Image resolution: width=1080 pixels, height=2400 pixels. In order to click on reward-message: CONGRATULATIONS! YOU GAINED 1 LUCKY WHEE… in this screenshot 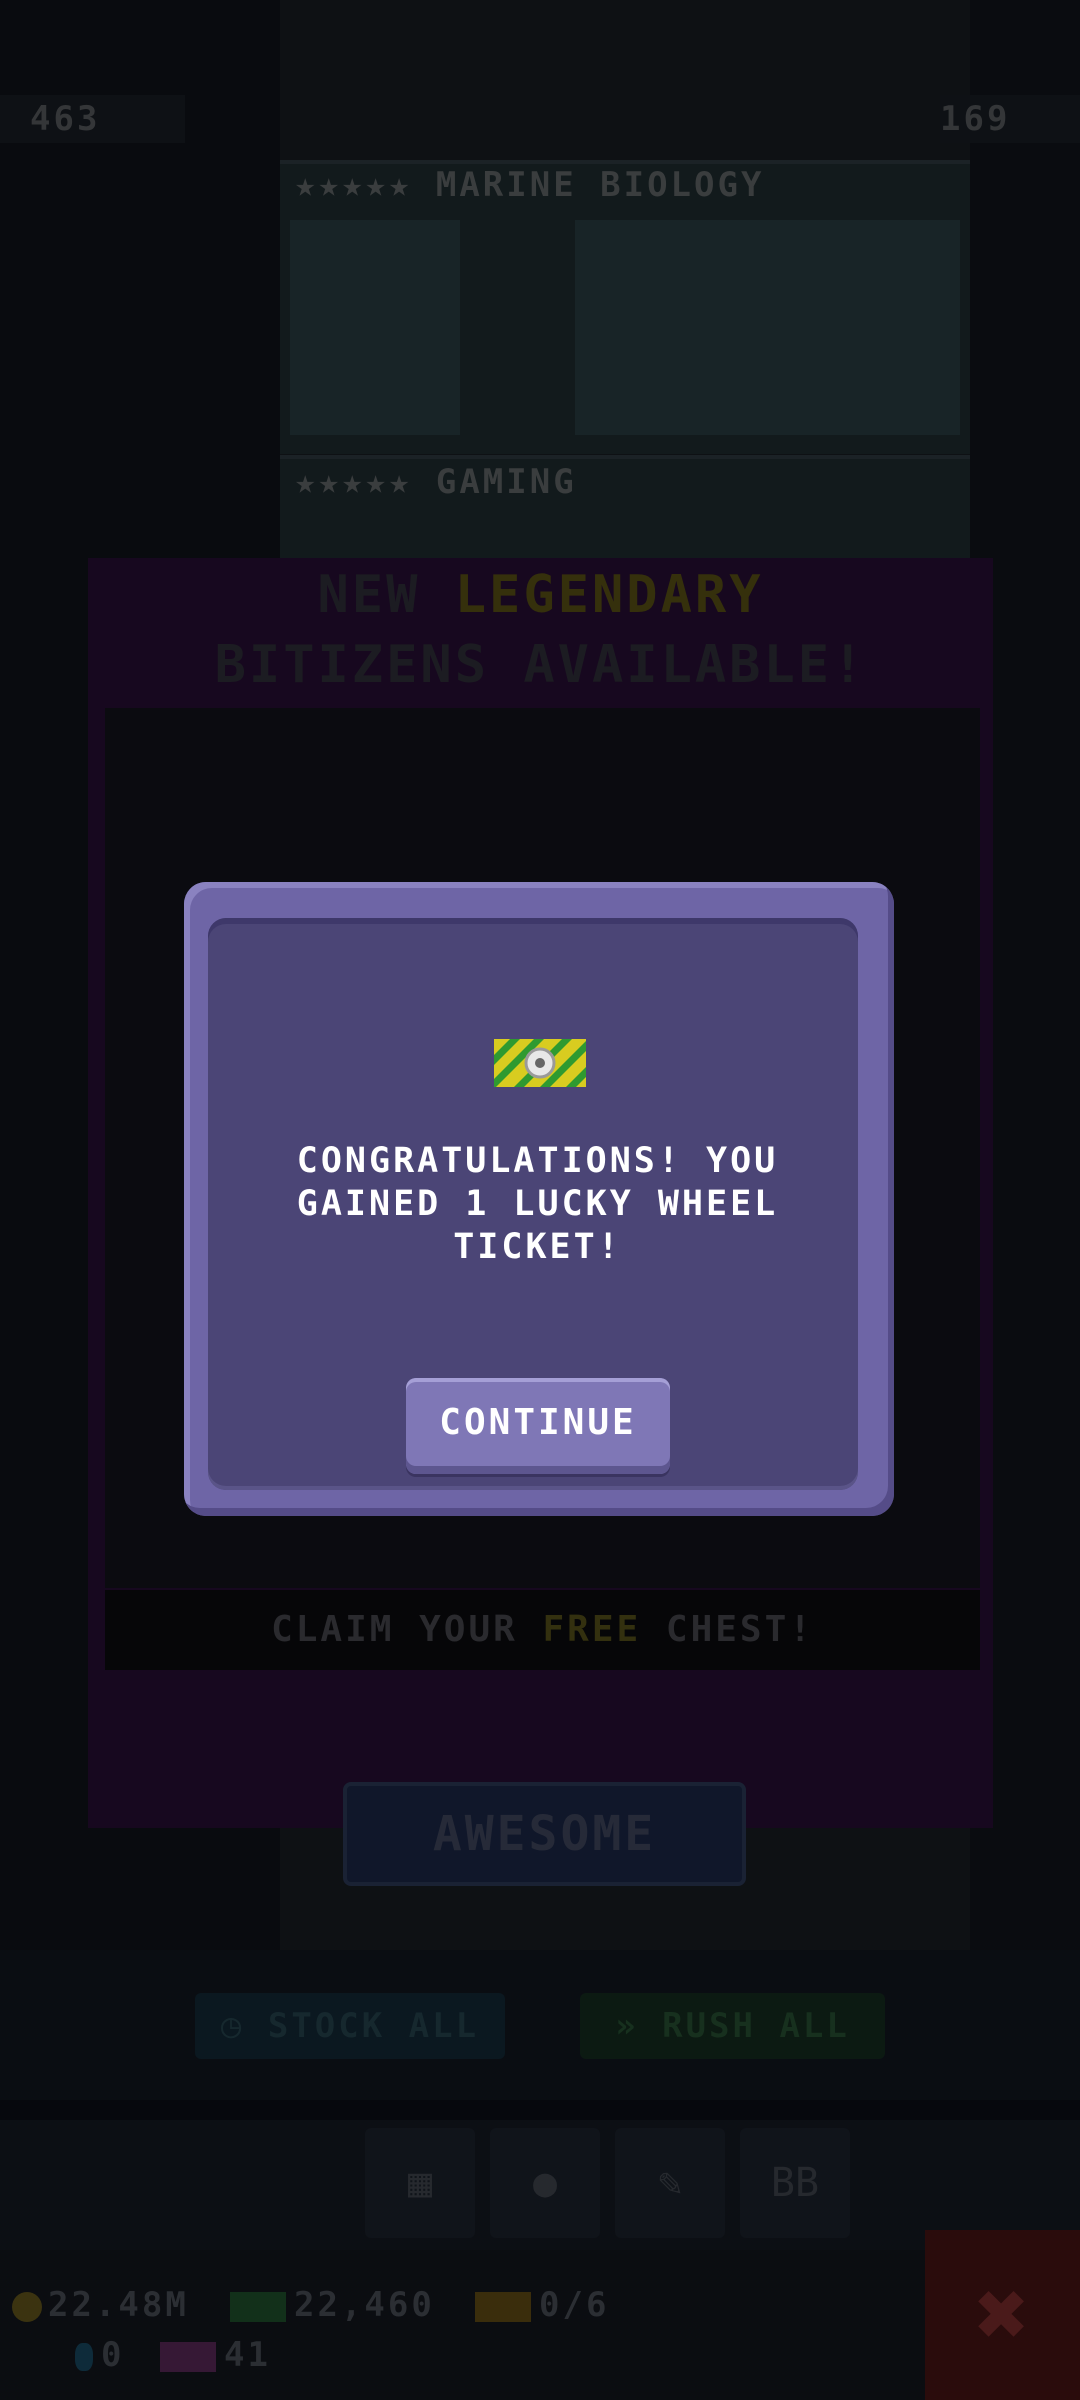, I will do `click(537, 1204)`.